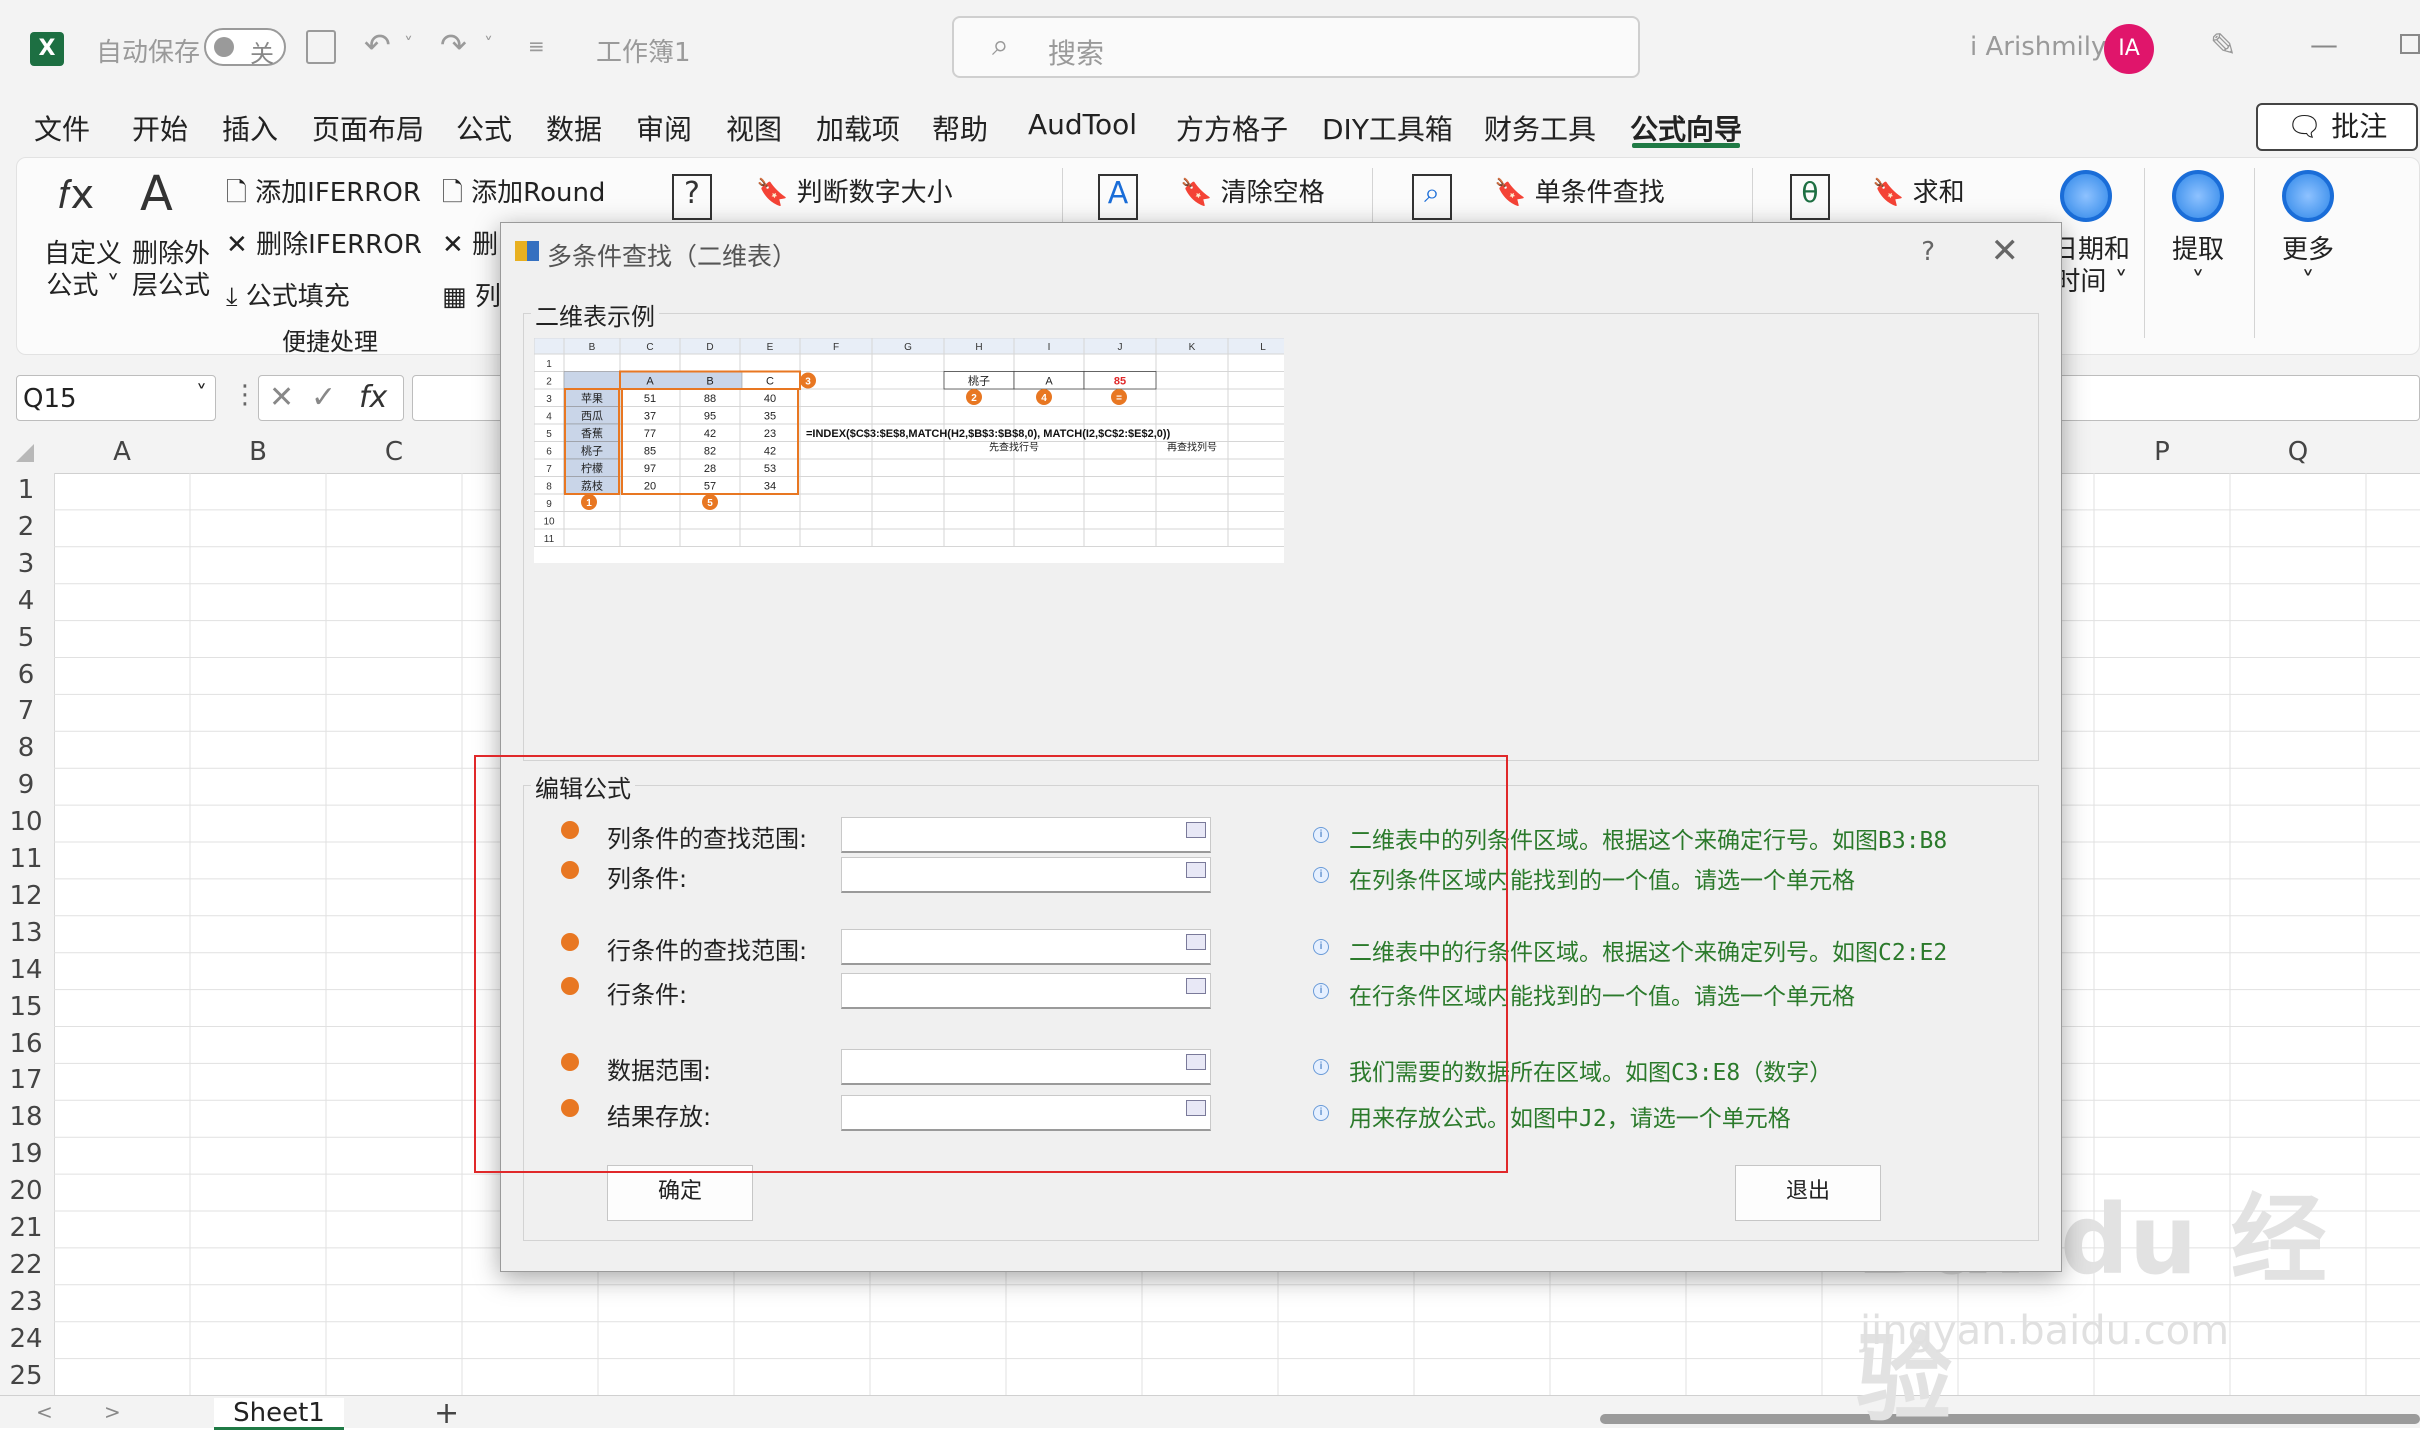  I want to click on row-header: 16, so click(26, 1044).